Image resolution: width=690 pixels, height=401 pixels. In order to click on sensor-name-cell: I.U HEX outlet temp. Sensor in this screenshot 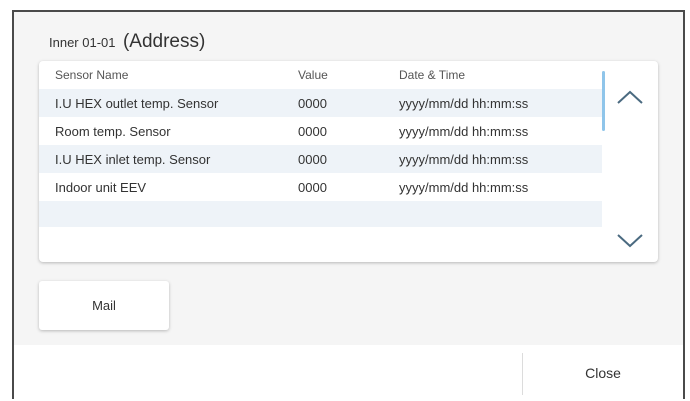, I will do `click(137, 103)`.